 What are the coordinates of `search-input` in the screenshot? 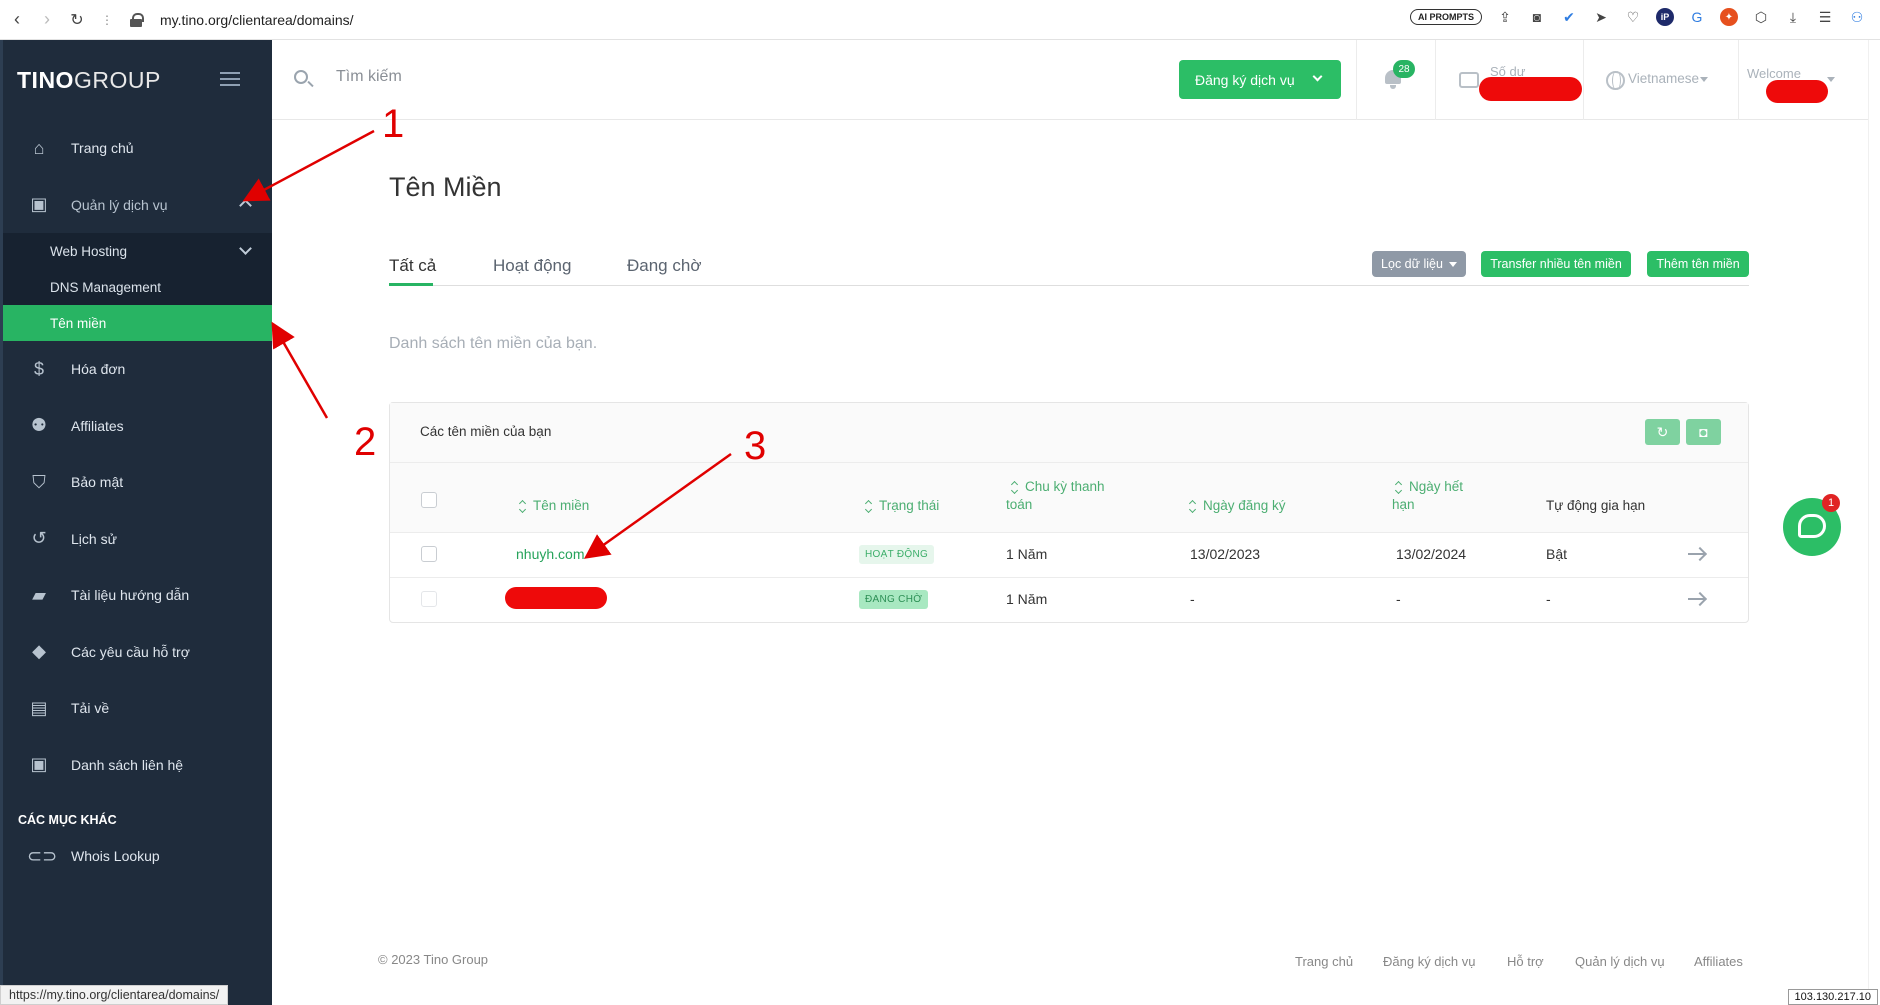 It's located at (486, 77).